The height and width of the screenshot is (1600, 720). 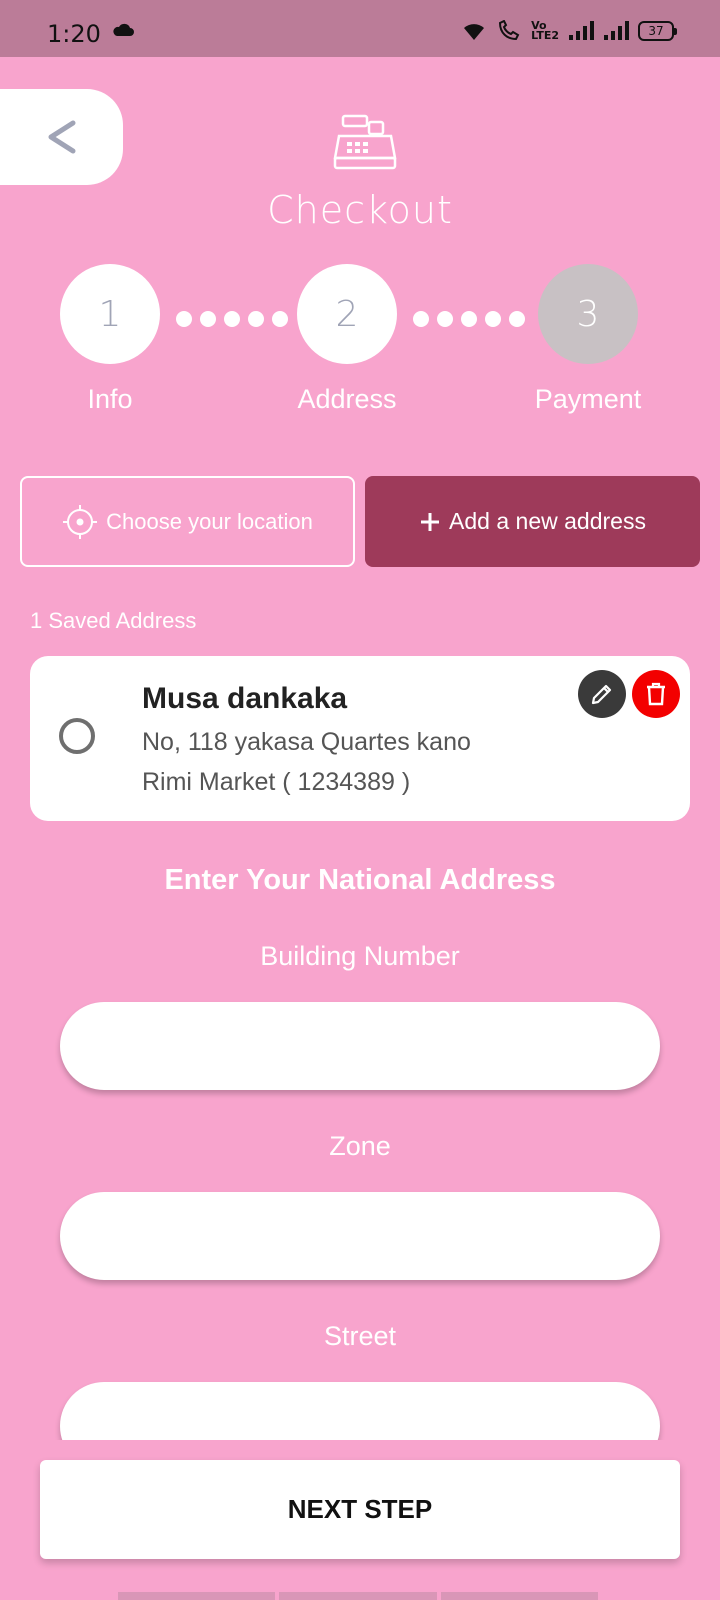 What do you see at coordinates (276, 782) in the screenshot?
I see `address-line-2: Rimi Market ( 1234389 )` at bounding box center [276, 782].